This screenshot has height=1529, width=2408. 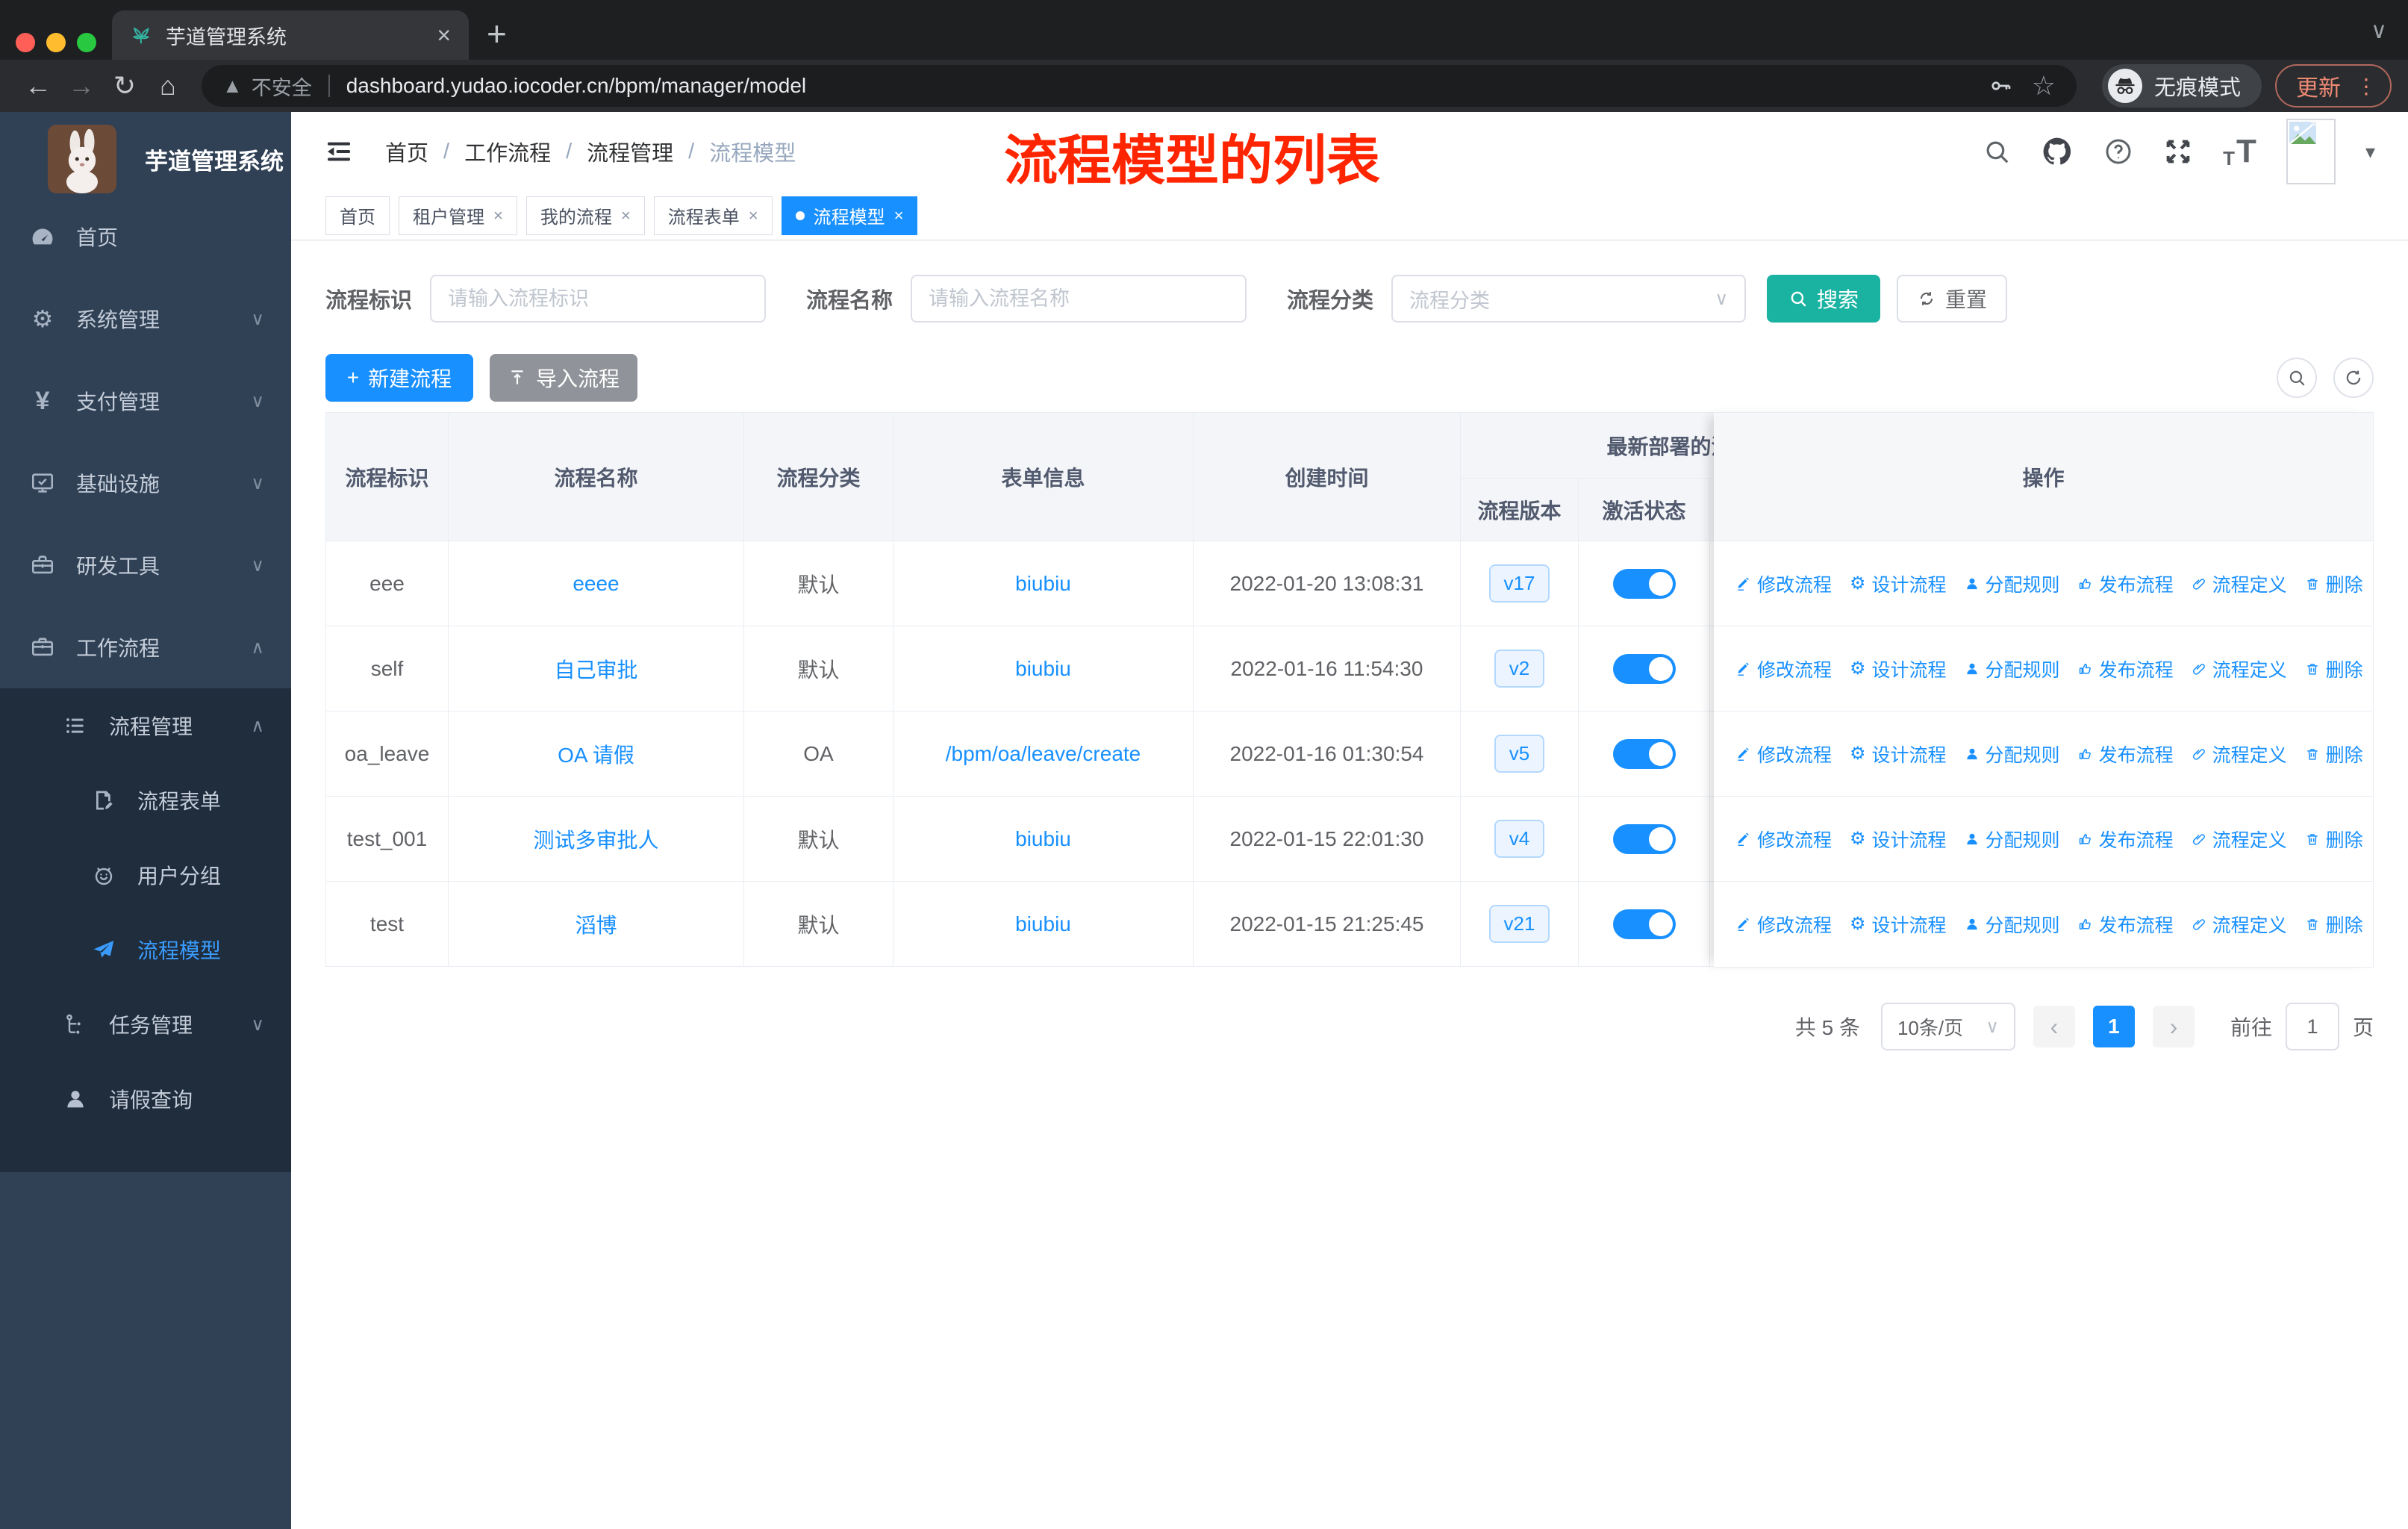 What do you see at coordinates (2311, 151) in the screenshot?
I see `user-avatar-broken-image` at bounding box center [2311, 151].